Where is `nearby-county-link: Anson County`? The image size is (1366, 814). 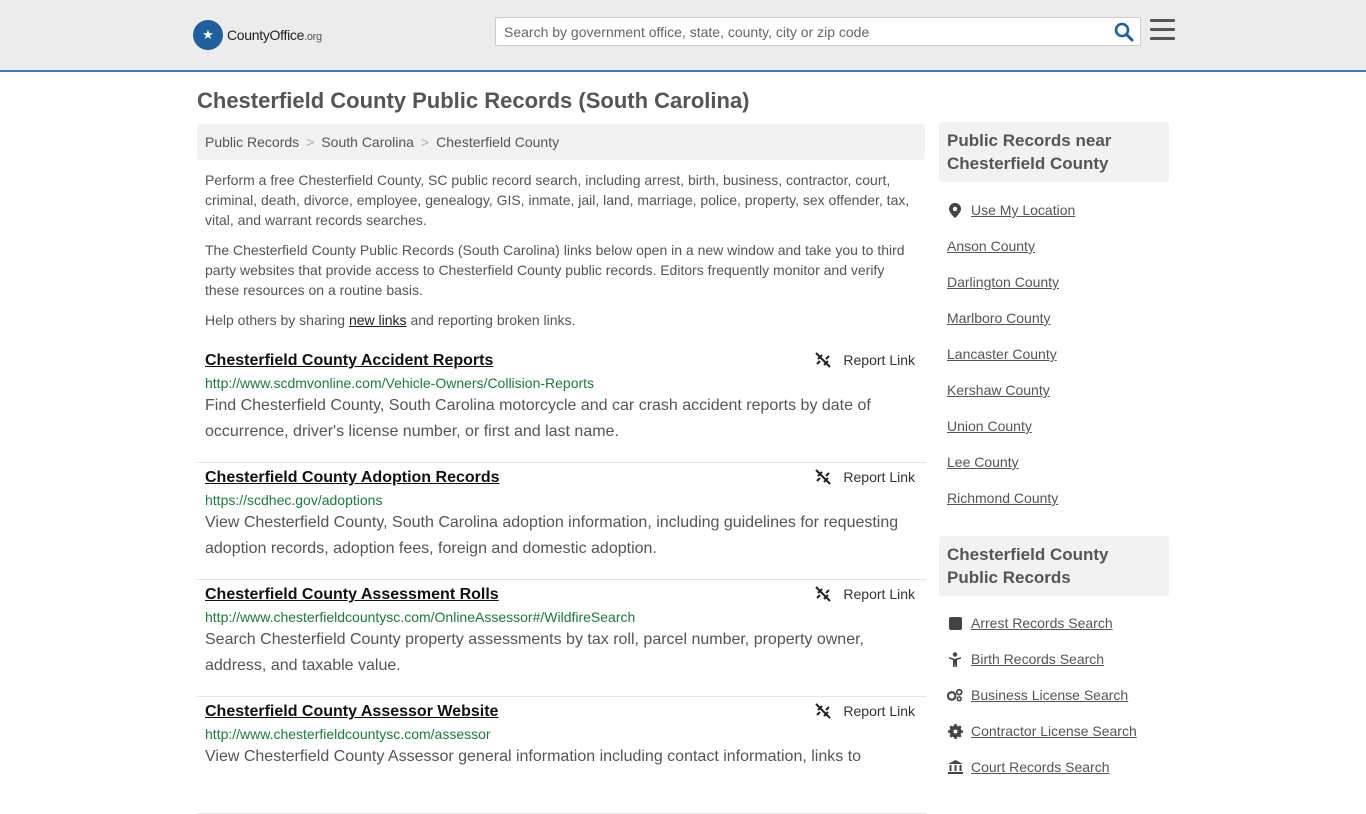
nearby-county-link: Anson County is located at coordinates (991, 246).